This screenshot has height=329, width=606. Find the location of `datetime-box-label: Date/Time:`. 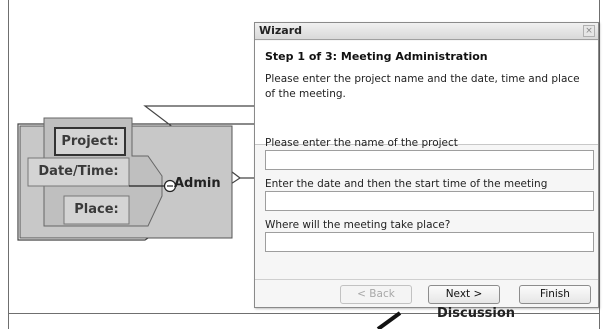

datetime-box-label: Date/Time: is located at coordinates (78, 171).